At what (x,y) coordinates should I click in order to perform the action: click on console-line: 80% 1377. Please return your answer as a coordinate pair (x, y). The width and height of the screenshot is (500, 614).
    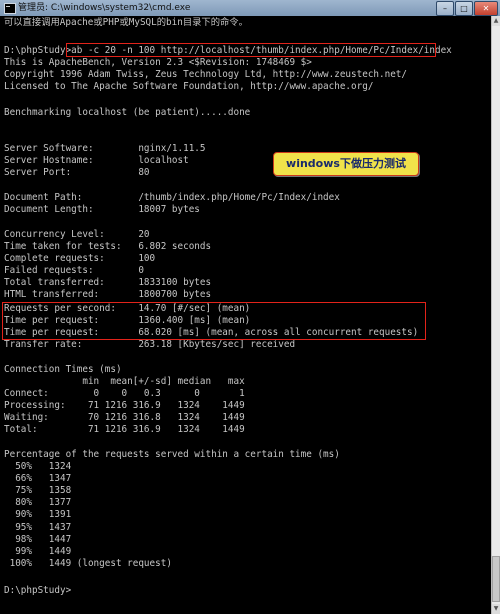
    Looking at the image, I should click on (38, 502).